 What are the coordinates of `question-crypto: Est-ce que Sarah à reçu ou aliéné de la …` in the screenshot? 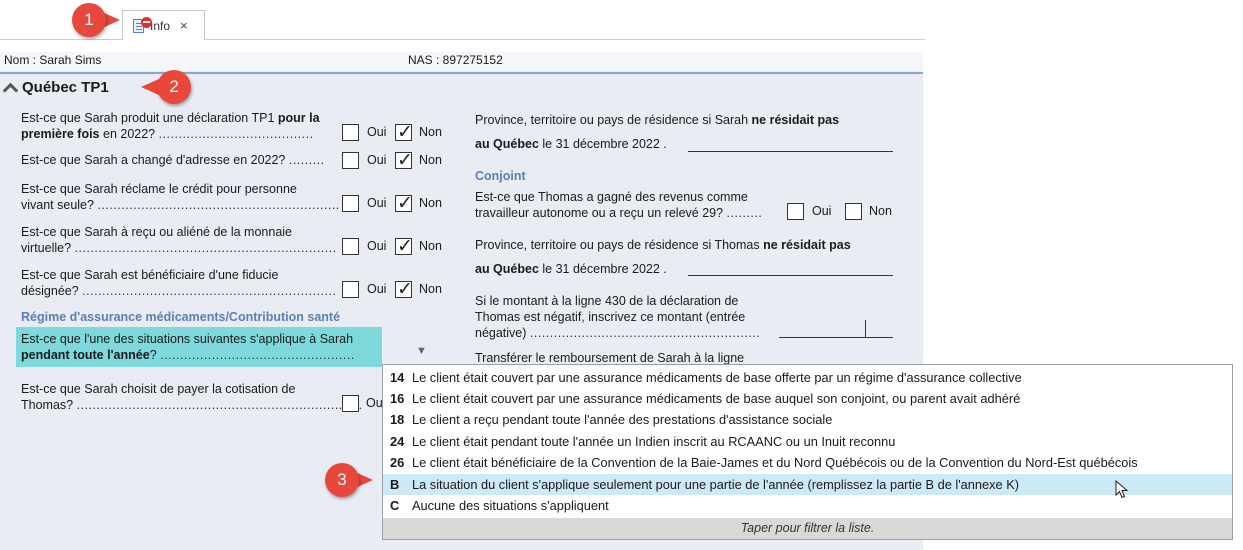 It's located at (179, 240).